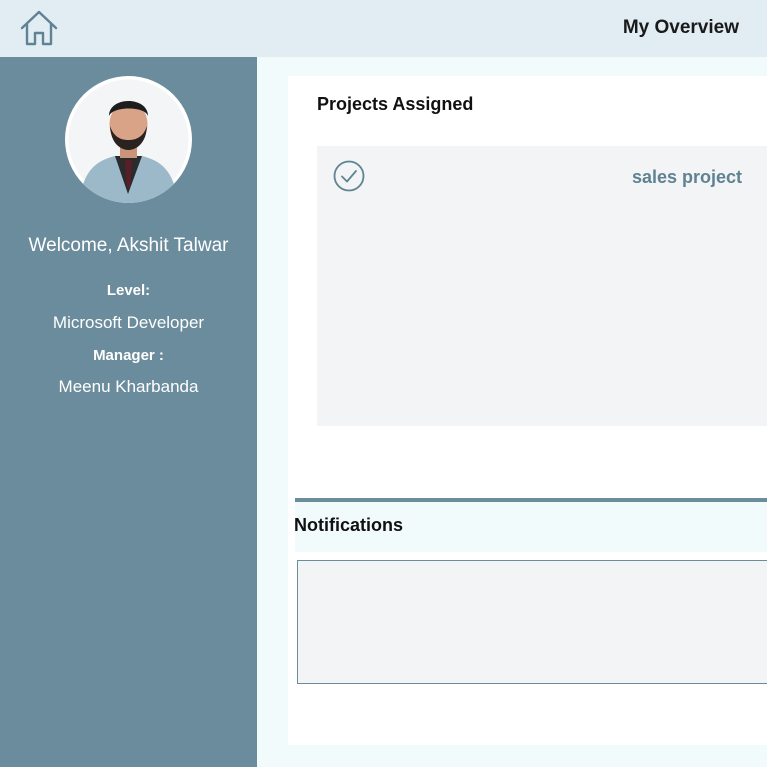 This screenshot has height=767, width=767. What do you see at coordinates (383, 28) in the screenshot?
I see `top-bar: My Overview` at bounding box center [383, 28].